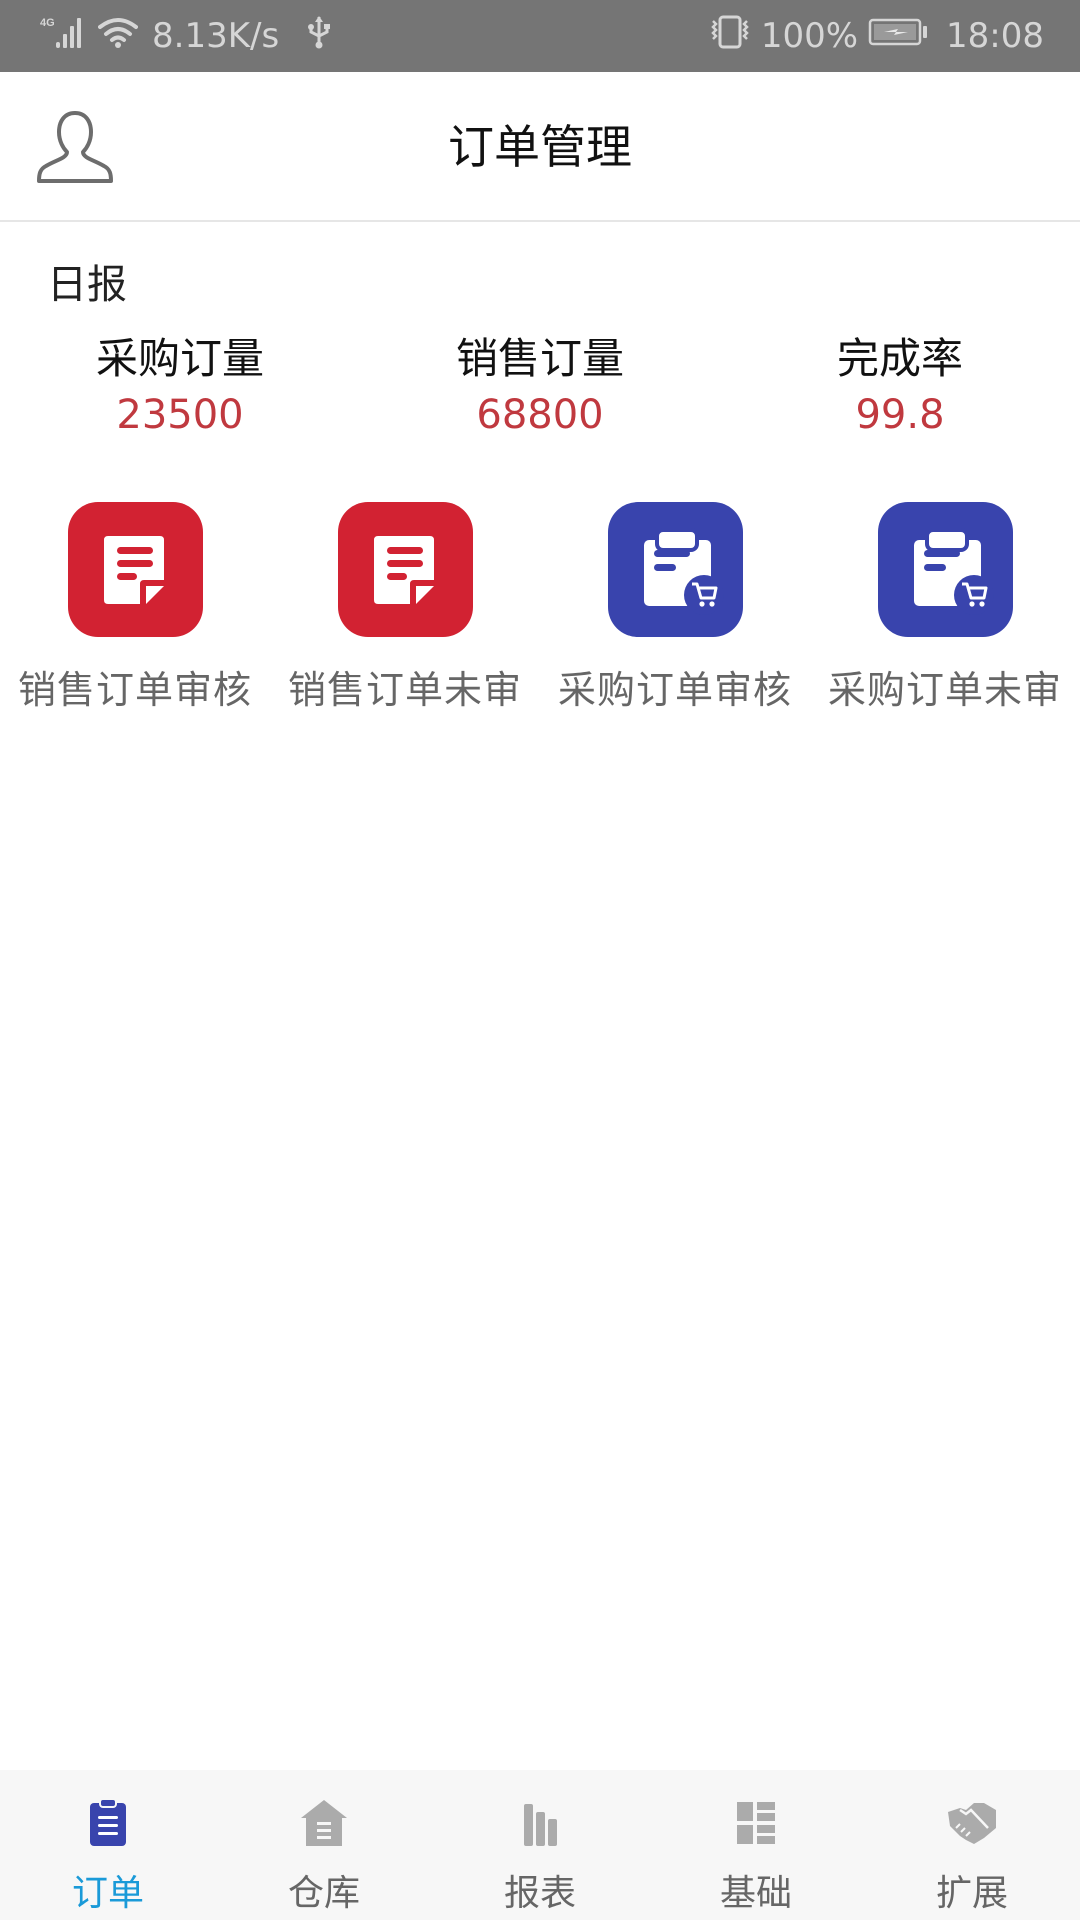 The width and height of the screenshot is (1080, 1920). What do you see at coordinates (319, 36) in the screenshot?
I see `usb-icon` at bounding box center [319, 36].